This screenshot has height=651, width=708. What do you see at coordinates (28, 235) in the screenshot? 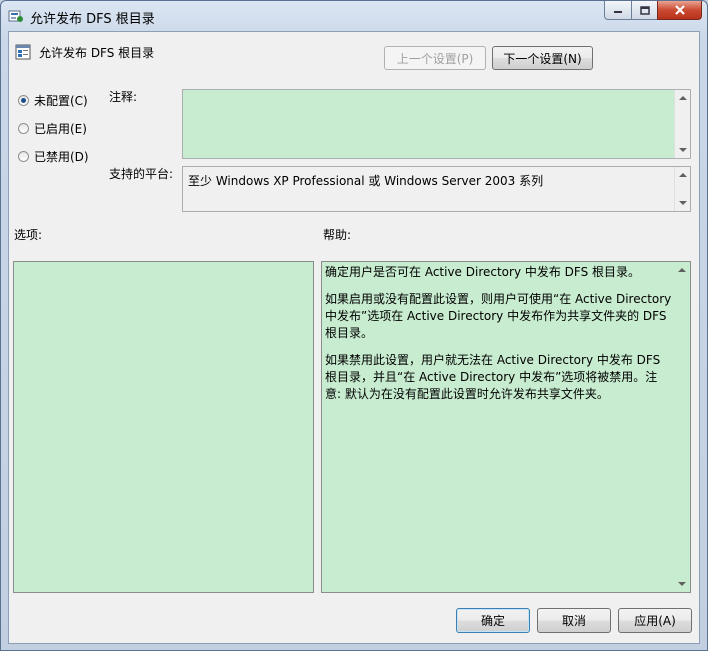
I see `options-label: 选项:` at bounding box center [28, 235].